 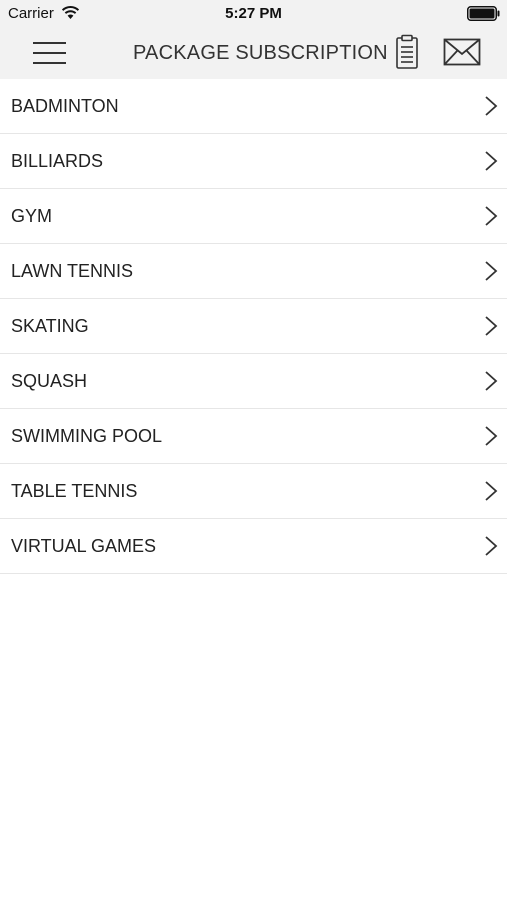 I want to click on list-item-swimming-pool: SWIMMING POOL, so click(x=253, y=436).